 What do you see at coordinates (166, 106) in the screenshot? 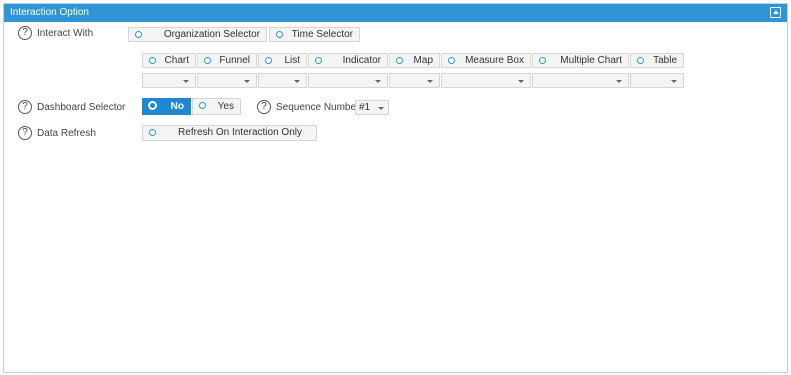
I see `option-no: No` at bounding box center [166, 106].